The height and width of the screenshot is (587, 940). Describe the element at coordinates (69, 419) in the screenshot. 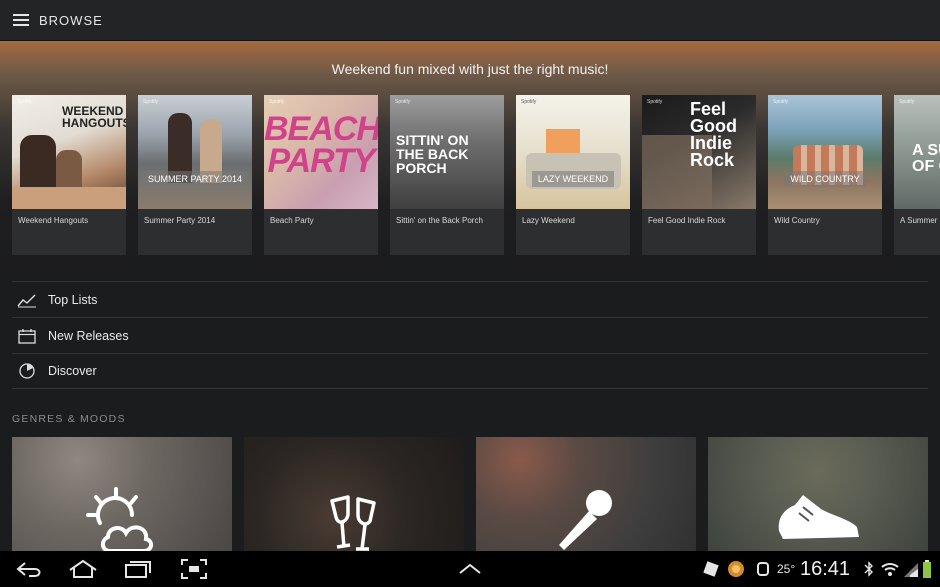

I see `genres-section-title: GENRES & MOODS` at that location.